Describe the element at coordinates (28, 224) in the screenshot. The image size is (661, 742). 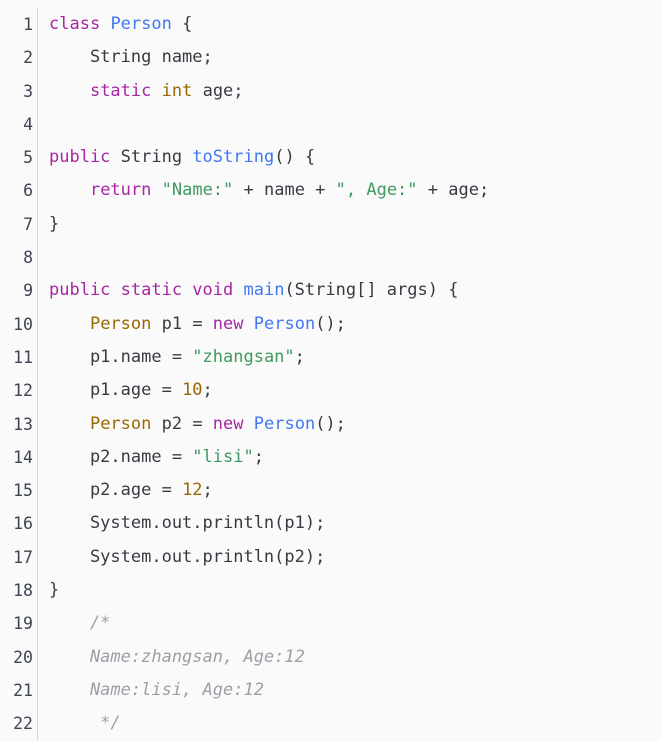
I see `line-number: 7` at that location.